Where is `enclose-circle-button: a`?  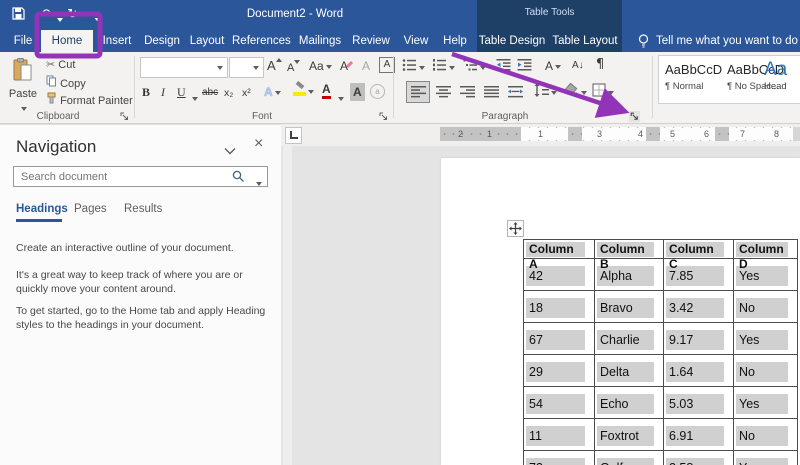
enclose-circle-button: a is located at coordinates (377, 91).